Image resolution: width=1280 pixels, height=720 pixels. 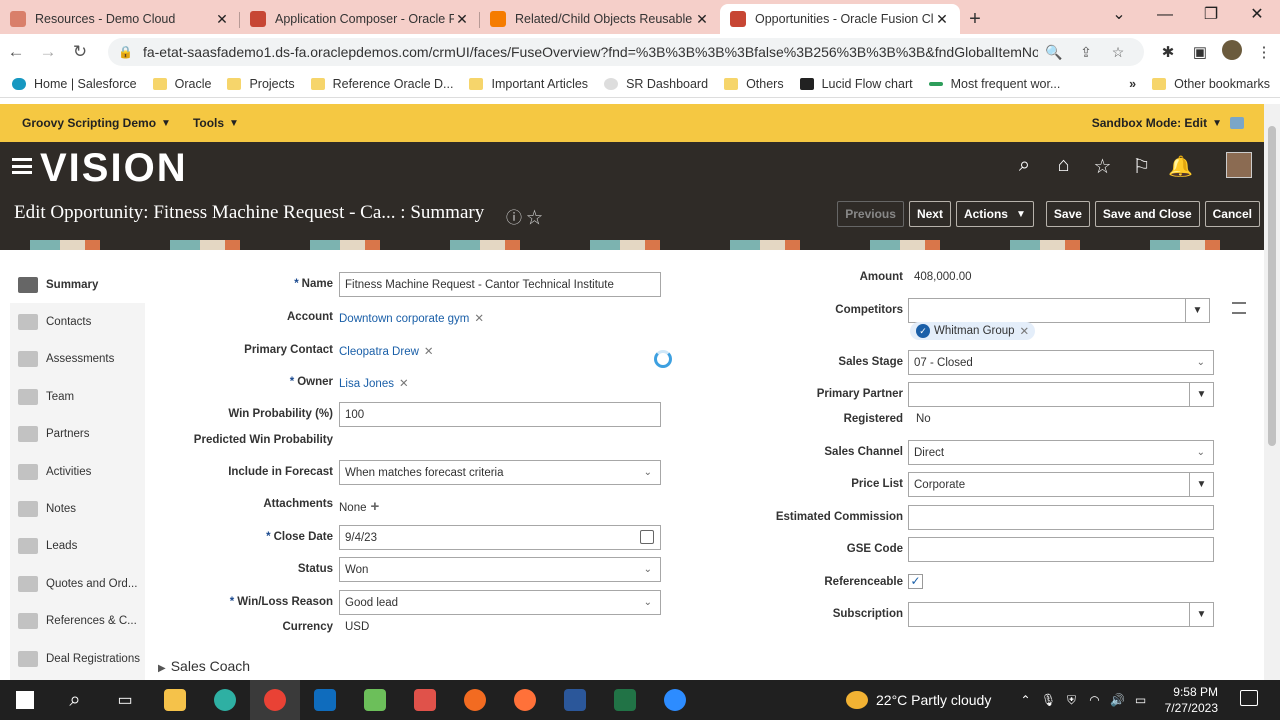 I want to click on profile-avatar, so click(x=1232, y=52).